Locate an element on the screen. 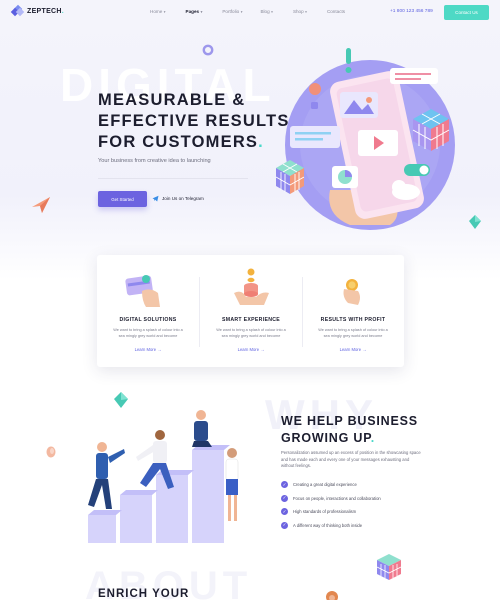 This screenshot has width=500, height=600. logo-cube-icon is located at coordinates (17, 10).